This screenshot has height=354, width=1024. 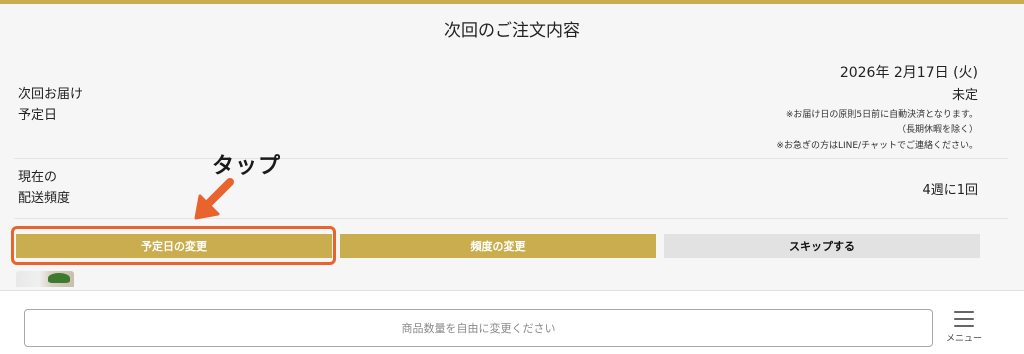 I want to click on delivery-date-value: 2026年 2月17日 (火), so click(x=908, y=73).